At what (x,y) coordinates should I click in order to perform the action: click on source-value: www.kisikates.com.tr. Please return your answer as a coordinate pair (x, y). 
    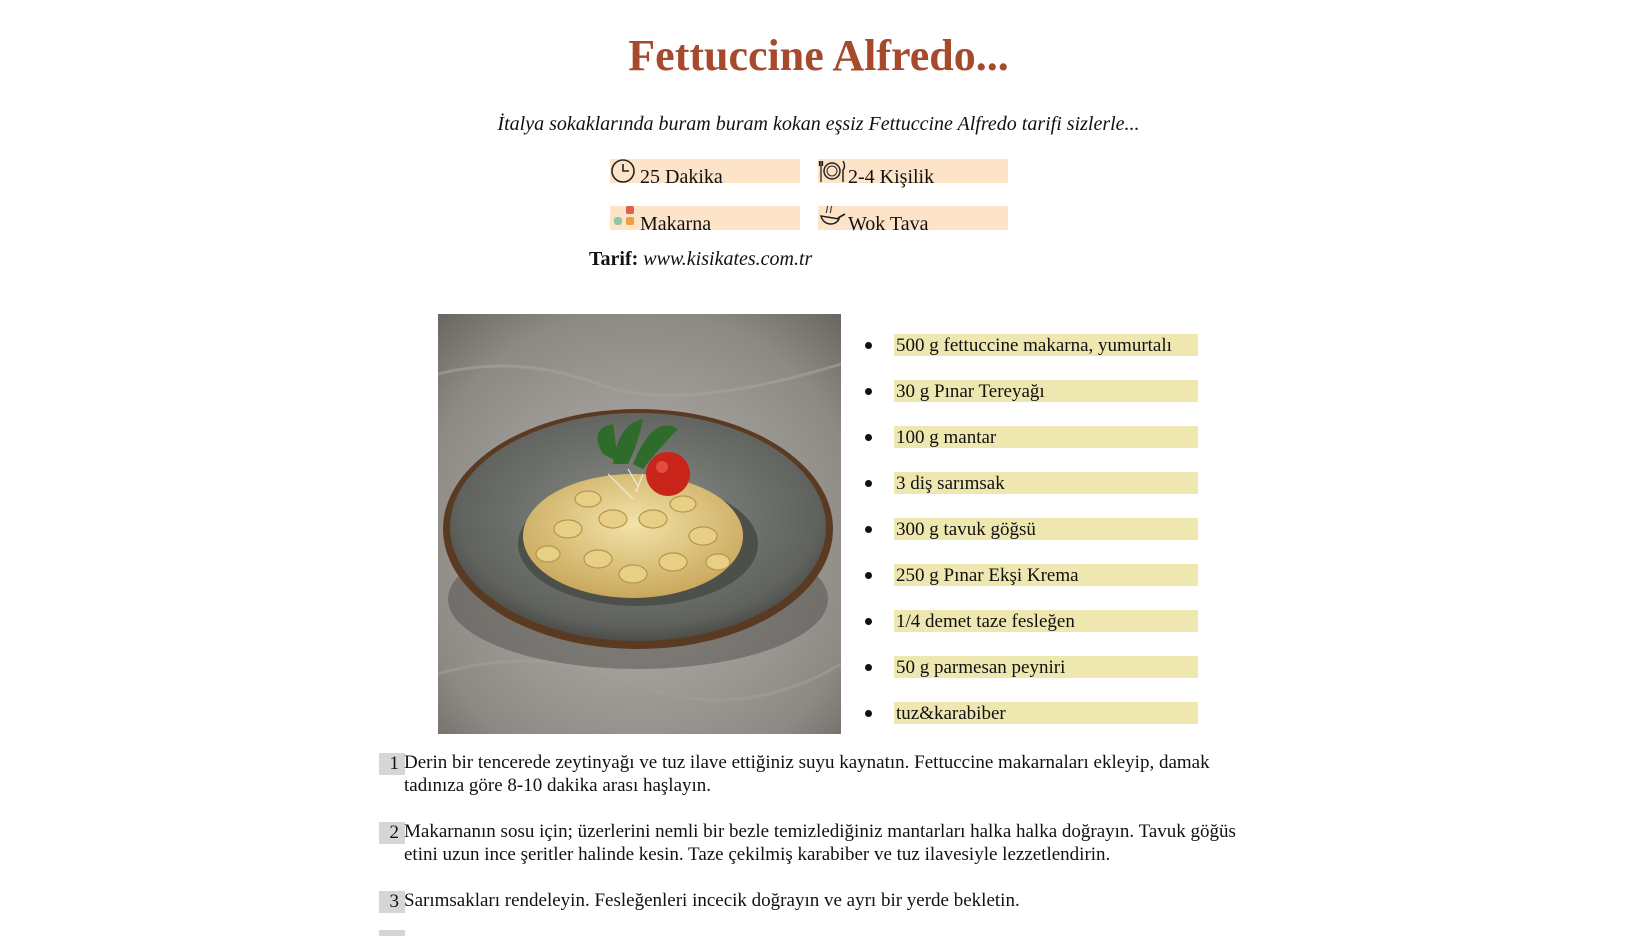
    Looking at the image, I should click on (728, 259).